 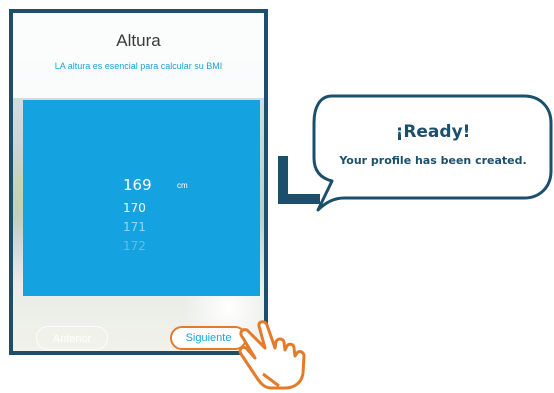 I want to click on picker-option: 171, so click(x=134, y=227).